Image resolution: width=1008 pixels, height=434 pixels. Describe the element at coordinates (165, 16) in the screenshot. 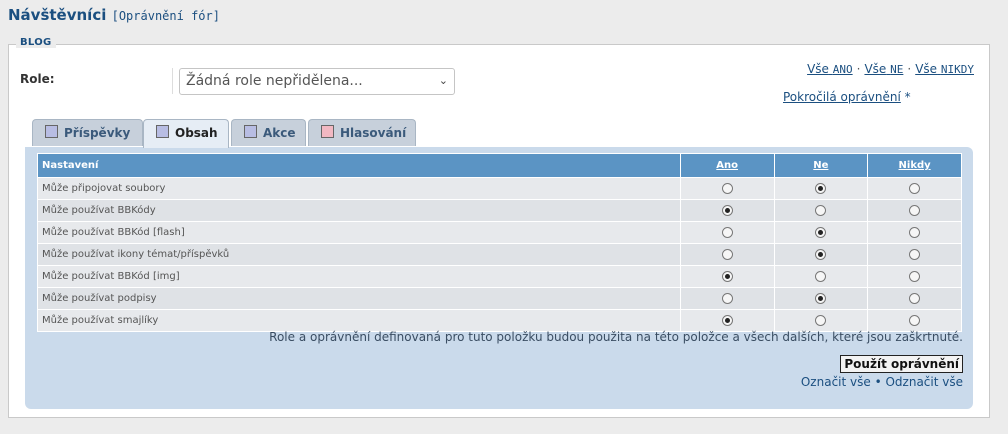

I see `page-subtitle: [Oprávnění fór]` at that location.